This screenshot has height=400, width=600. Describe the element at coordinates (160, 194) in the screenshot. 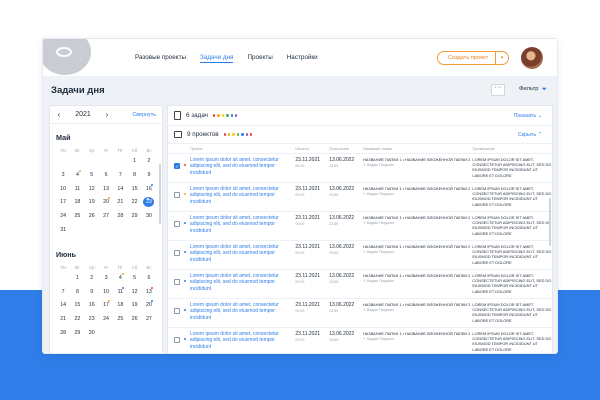

I see `calendar-scrollbar` at that location.